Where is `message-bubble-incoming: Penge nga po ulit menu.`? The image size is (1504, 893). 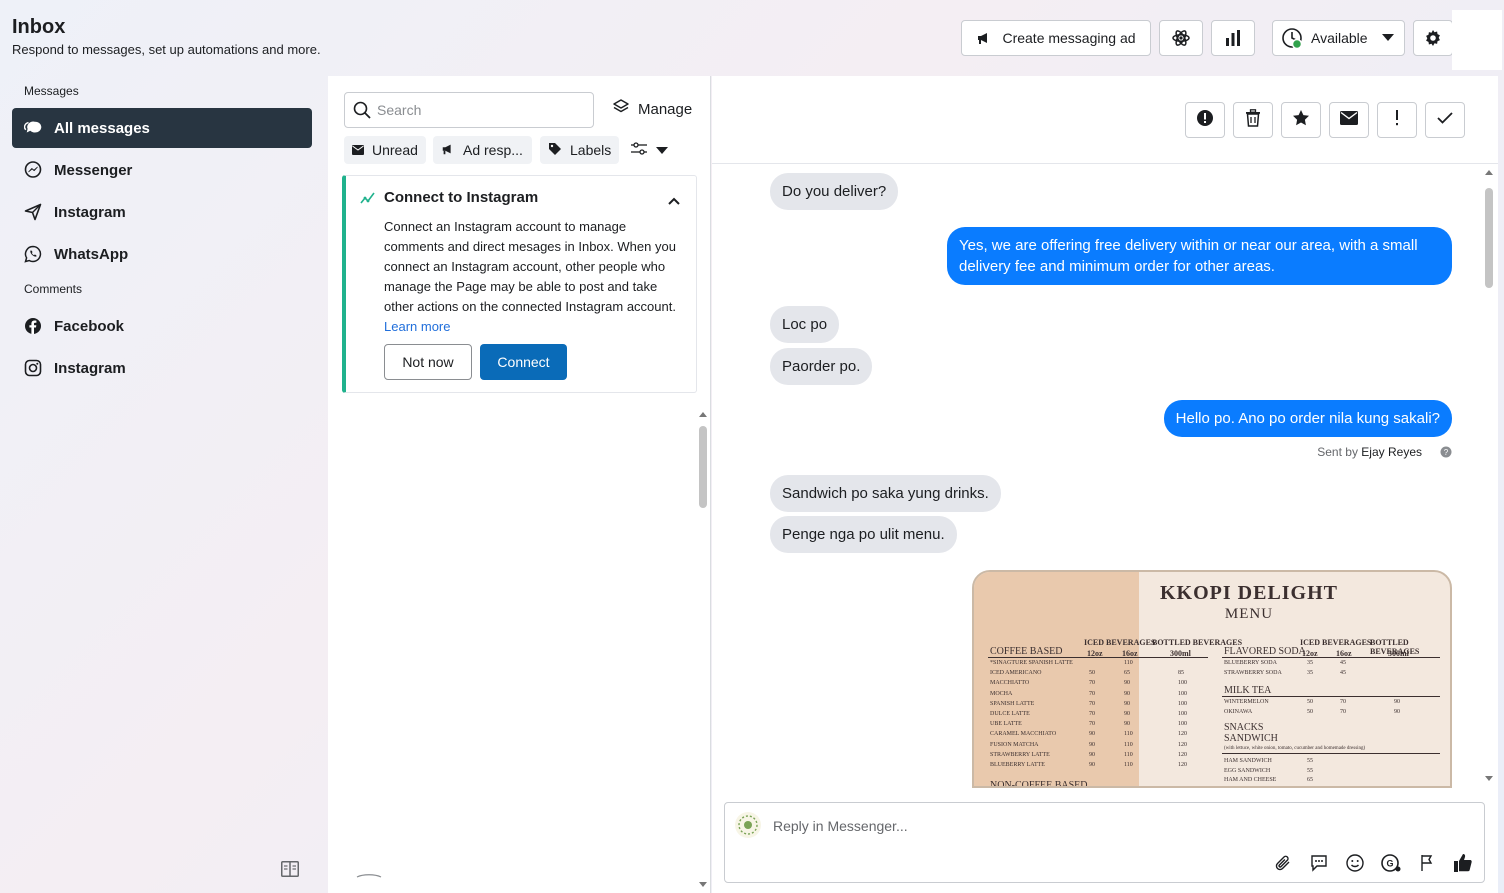
message-bubble-incoming: Penge nga po ulit menu. is located at coordinates (863, 534).